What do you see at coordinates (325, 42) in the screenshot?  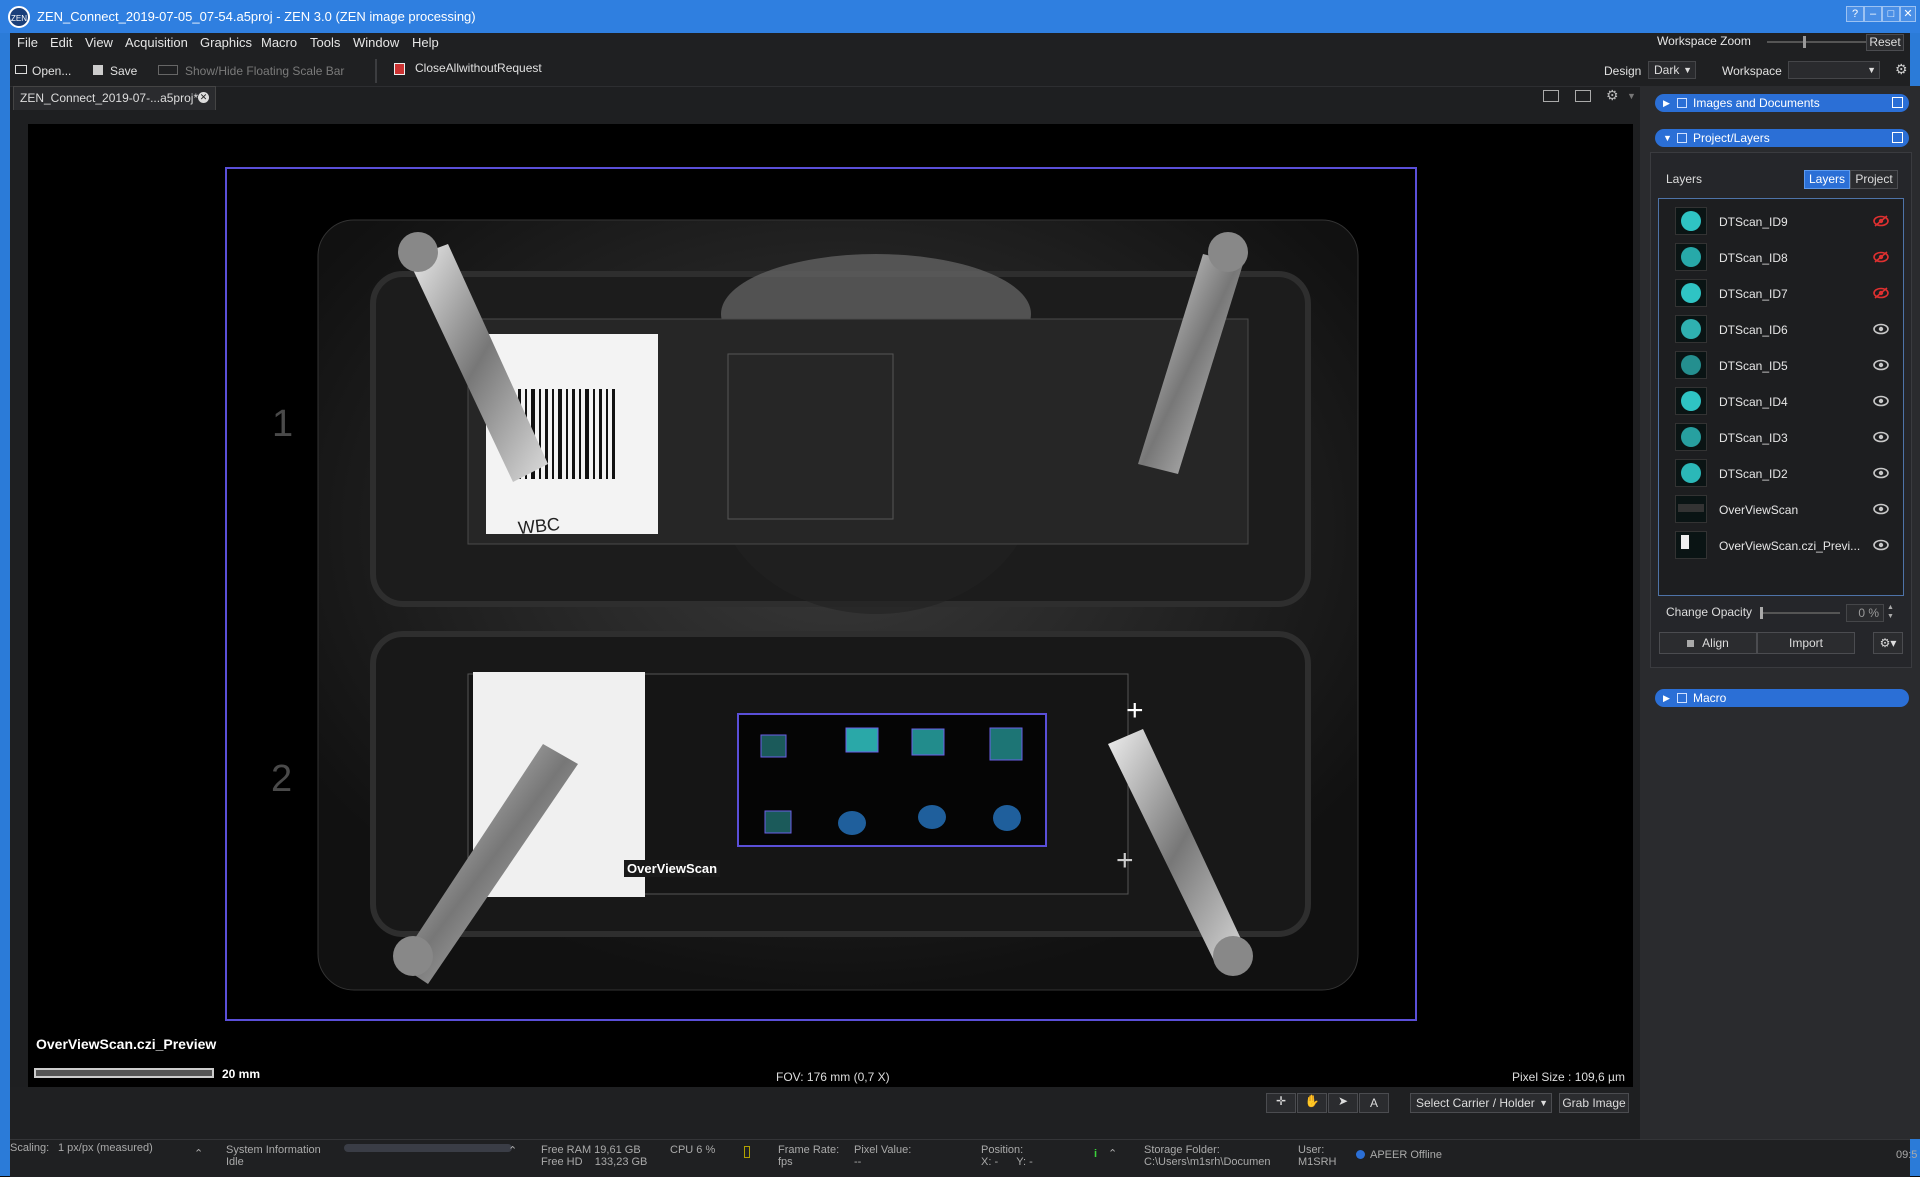 I see `menu-tools: Tools` at bounding box center [325, 42].